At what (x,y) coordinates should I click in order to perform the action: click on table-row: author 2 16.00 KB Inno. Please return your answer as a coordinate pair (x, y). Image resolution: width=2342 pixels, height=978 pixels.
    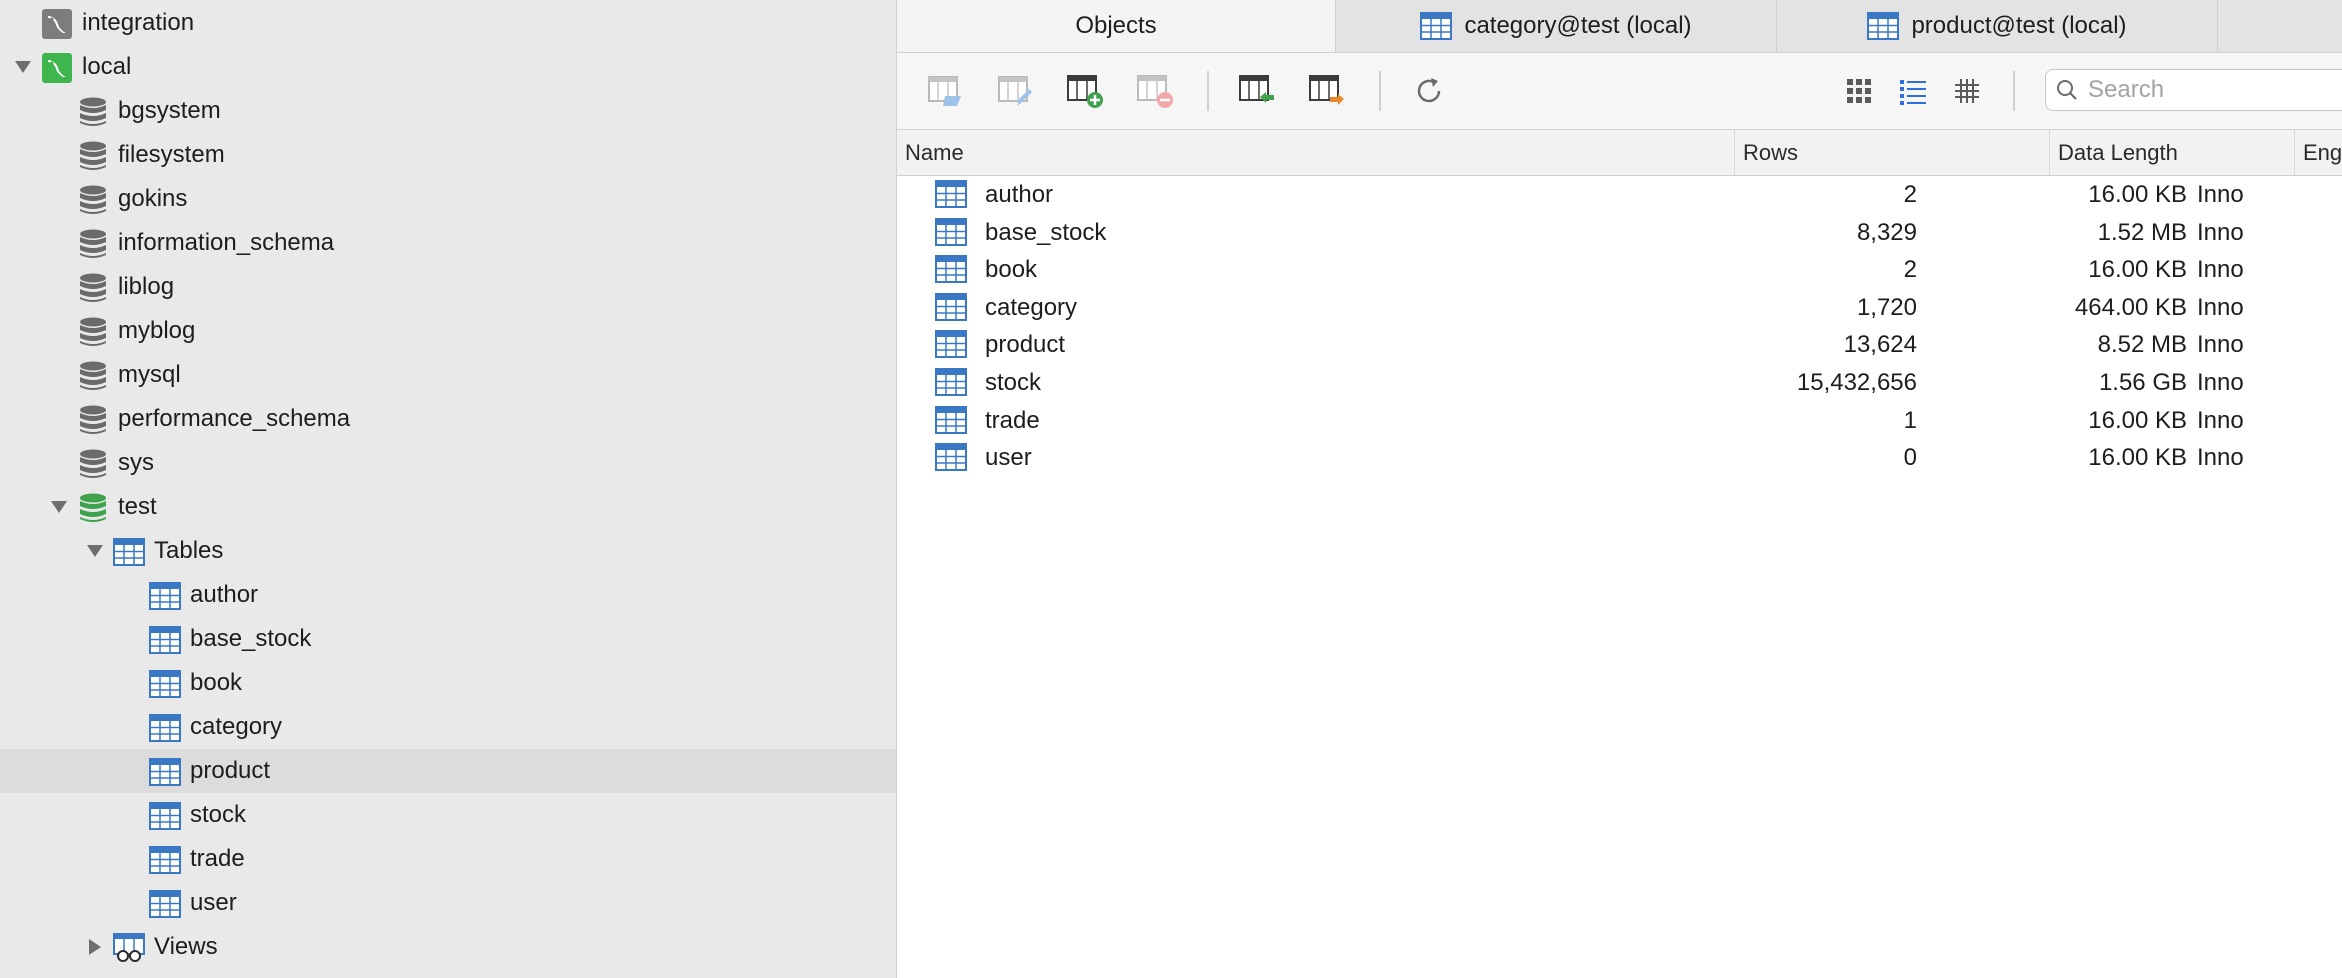
    Looking at the image, I should click on (1619, 195).